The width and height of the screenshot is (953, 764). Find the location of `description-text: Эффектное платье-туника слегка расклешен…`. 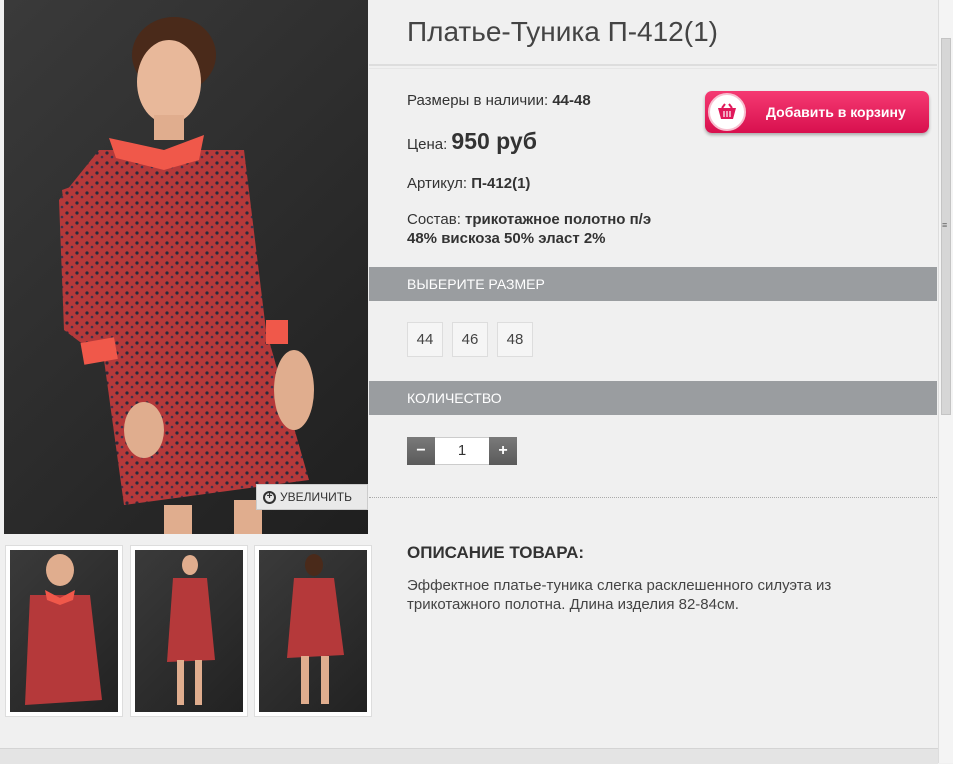

description-text: Эффектное платье-туника слегка расклешен… is located at coordinates (619, 595).